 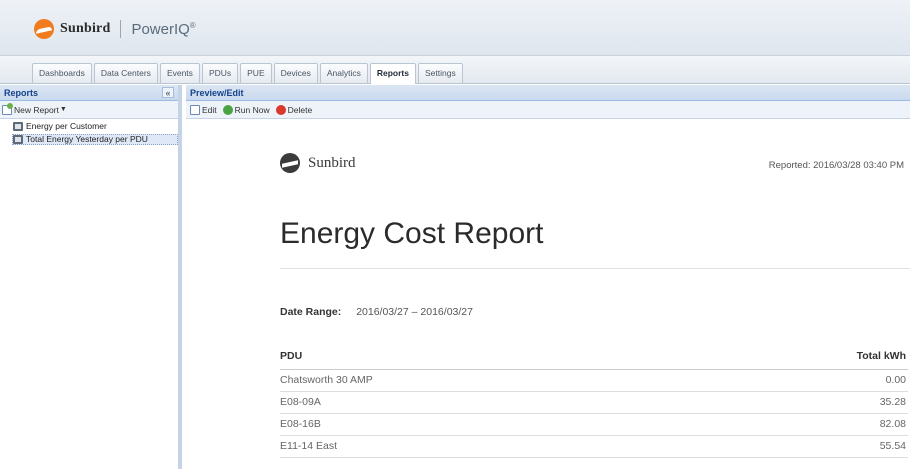 What do you see at coordinates (256, 73) in the screenshot?
I see `tab-pue: PUE` at bounding box center [256, 73].